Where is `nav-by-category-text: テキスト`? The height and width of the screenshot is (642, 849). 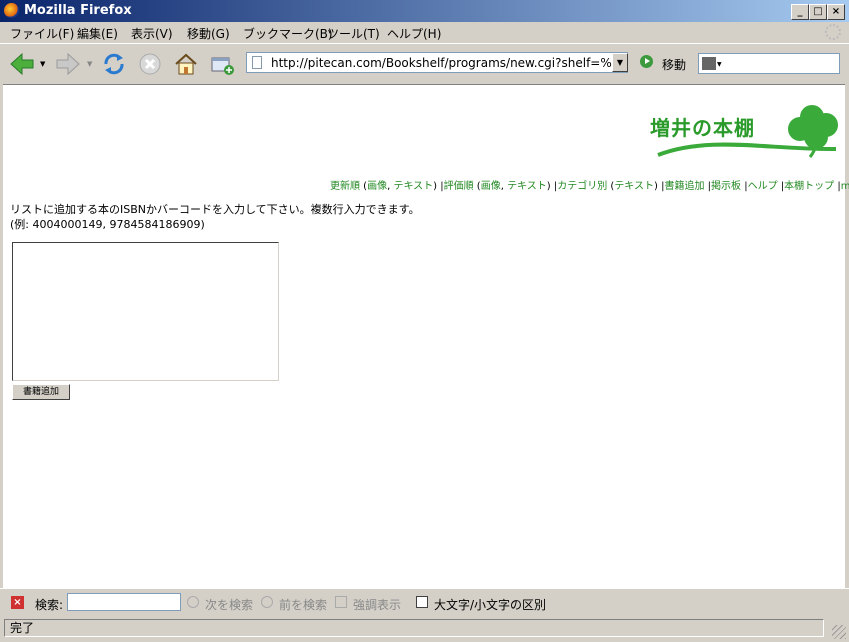 nav-by-category-text: テキスト is located at coordinates (634, 186).